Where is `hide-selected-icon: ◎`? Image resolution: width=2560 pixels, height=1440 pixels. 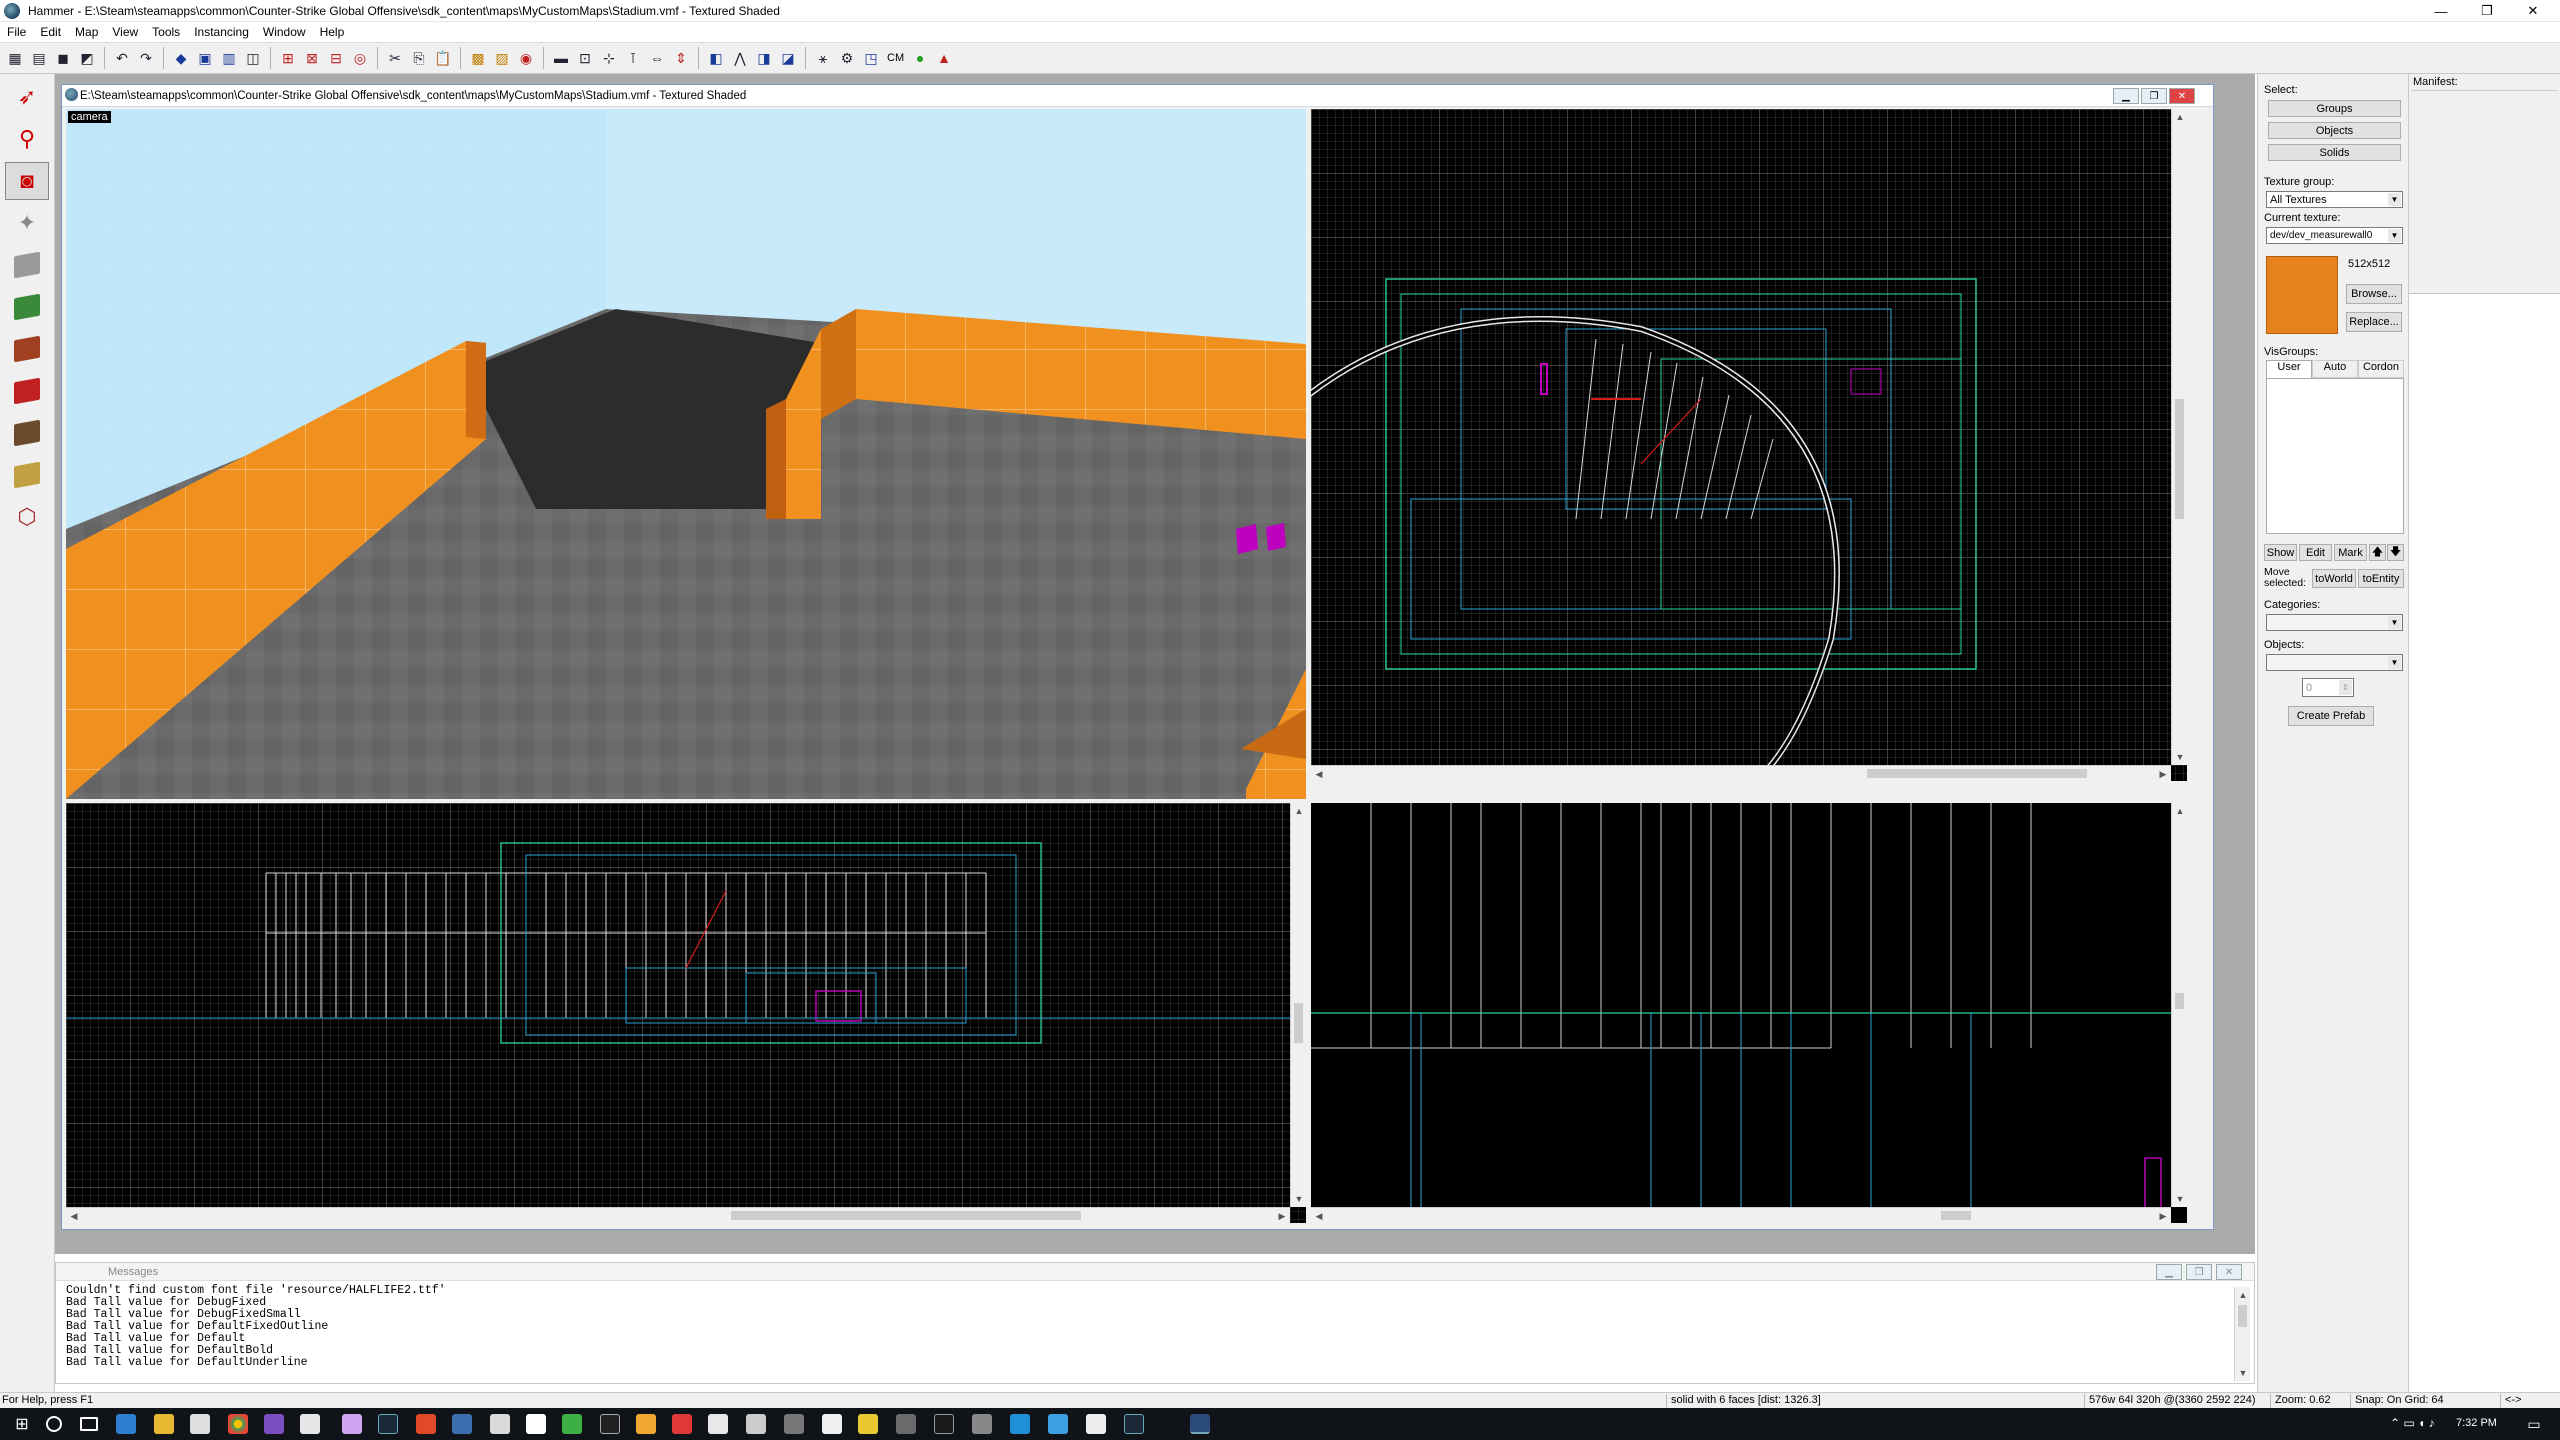 hide-selected-icon: ◎ is located at coordinates (360, 58).